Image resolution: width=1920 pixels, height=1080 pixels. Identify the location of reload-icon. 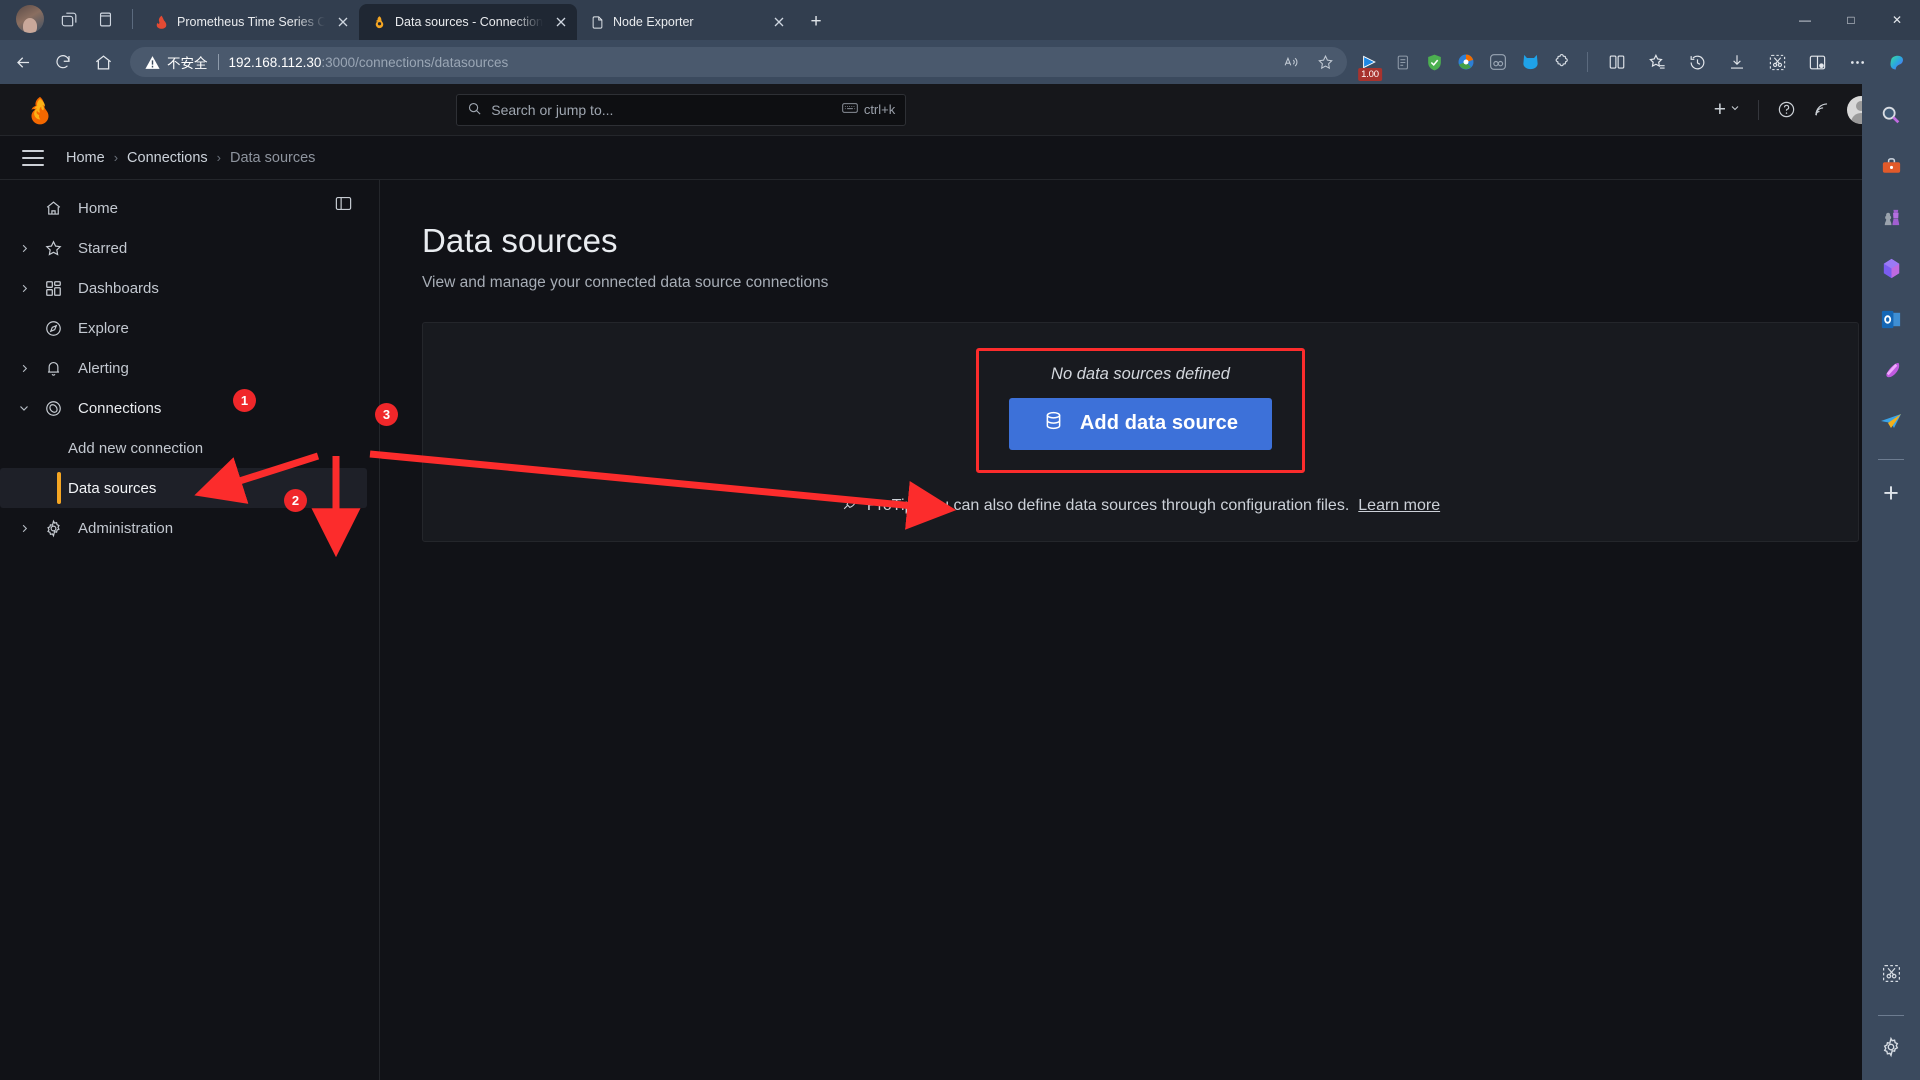
(63, 62).